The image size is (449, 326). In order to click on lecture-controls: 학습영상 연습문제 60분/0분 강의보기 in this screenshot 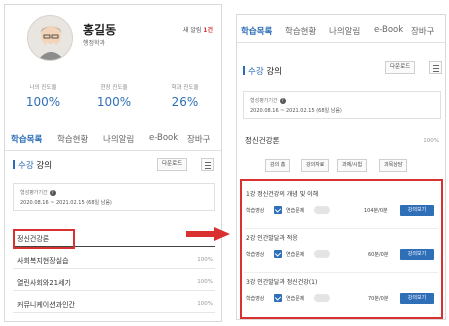, I will do `click(341, 255)`.